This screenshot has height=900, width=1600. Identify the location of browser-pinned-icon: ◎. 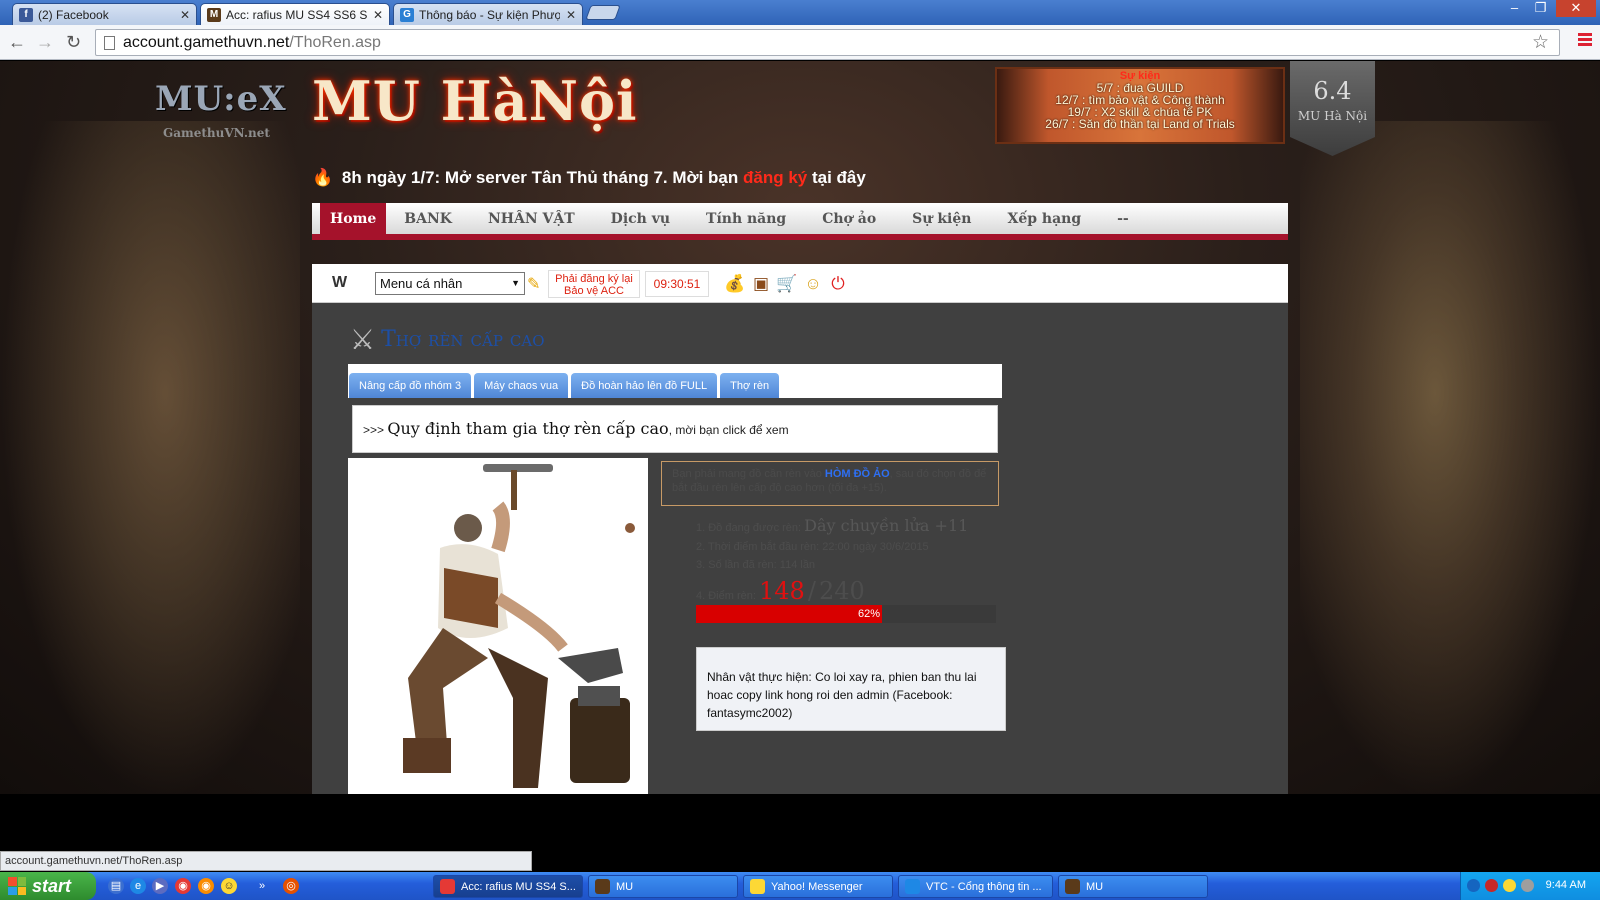
(291, 886).